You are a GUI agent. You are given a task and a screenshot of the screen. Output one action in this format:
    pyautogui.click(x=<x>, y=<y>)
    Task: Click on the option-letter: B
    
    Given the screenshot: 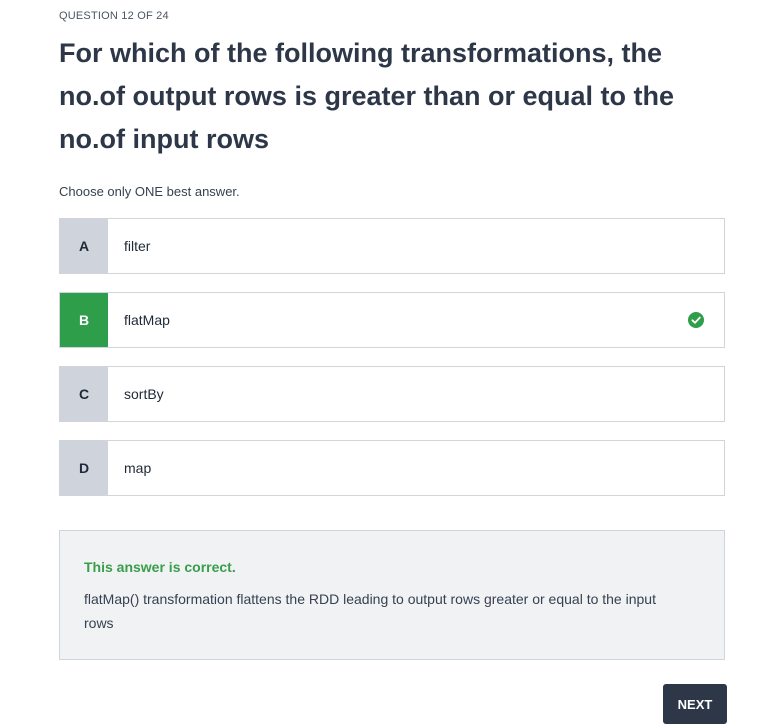 What is the action you would take?
    pyautogui.click(x=84, y=320)
    